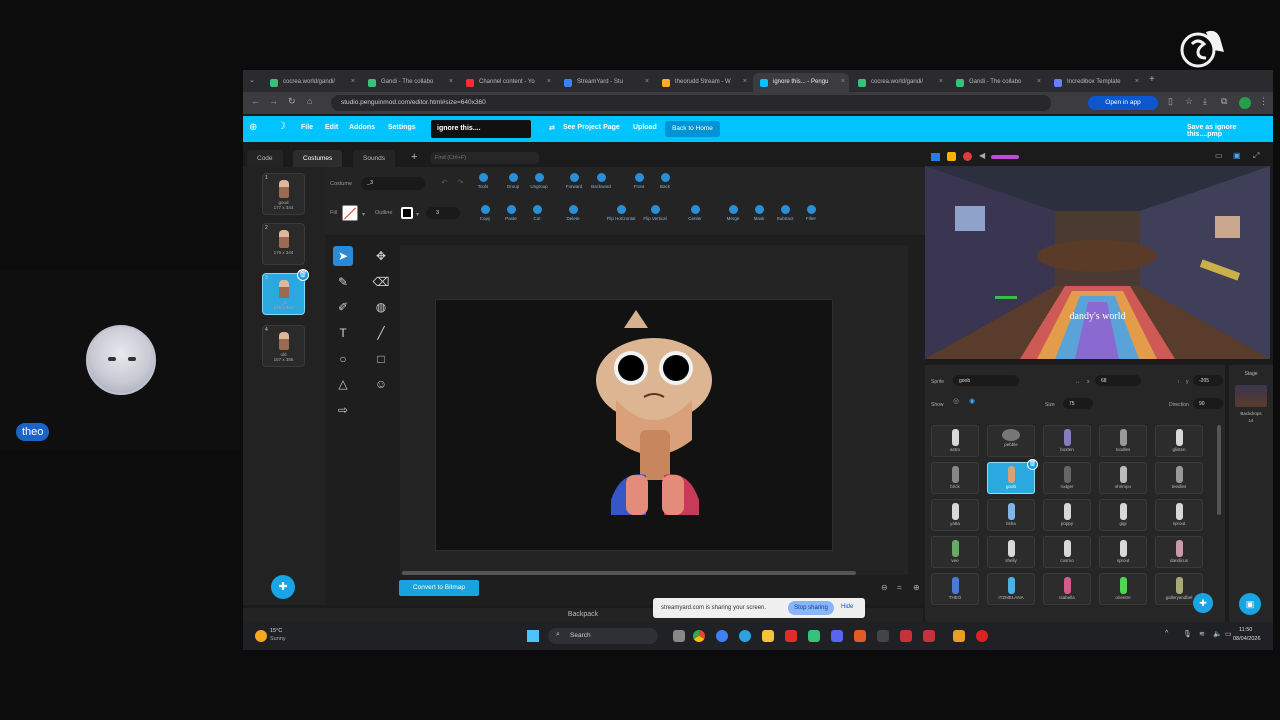 The width and height of the screenshot is (1280, 720). I want to click on open-in-app-button: Open in app, so click(1123, 103).